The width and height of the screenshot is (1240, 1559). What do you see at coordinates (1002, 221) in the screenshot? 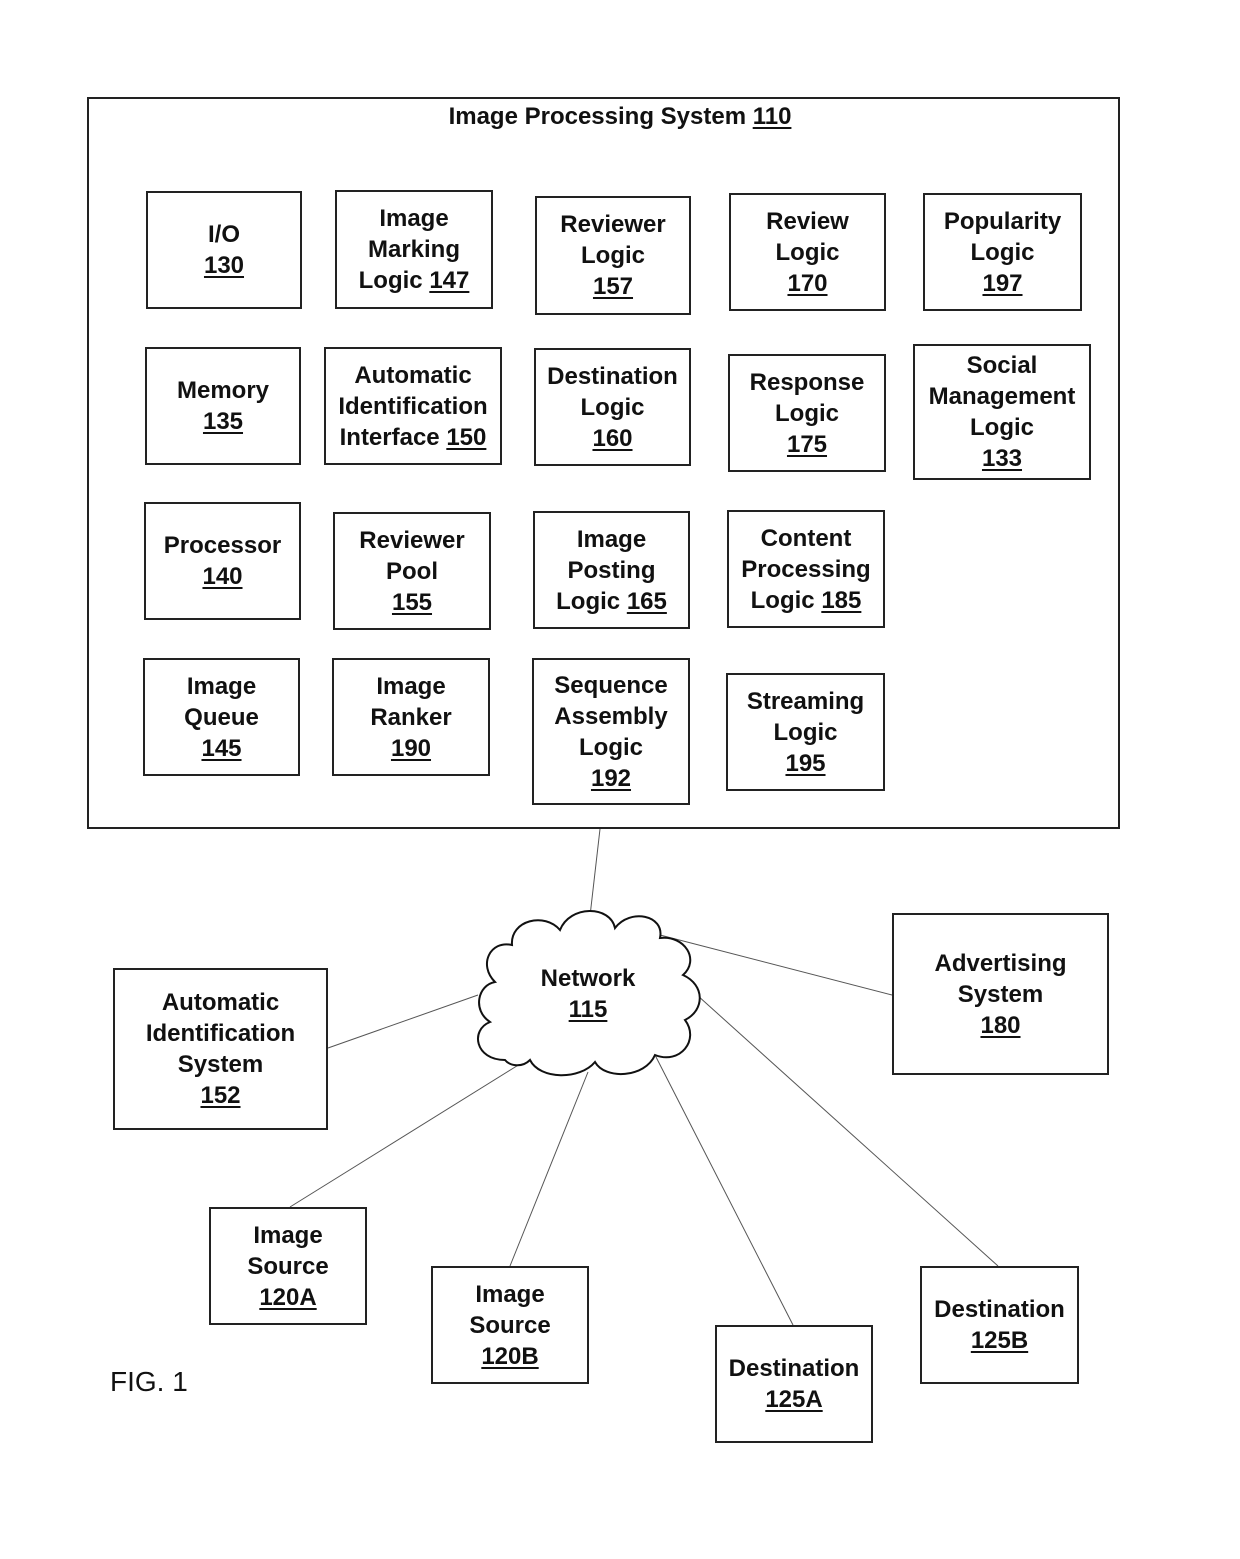
I see `popularity-logic-label-line: Popularity` at bounding box center [1002, 221].